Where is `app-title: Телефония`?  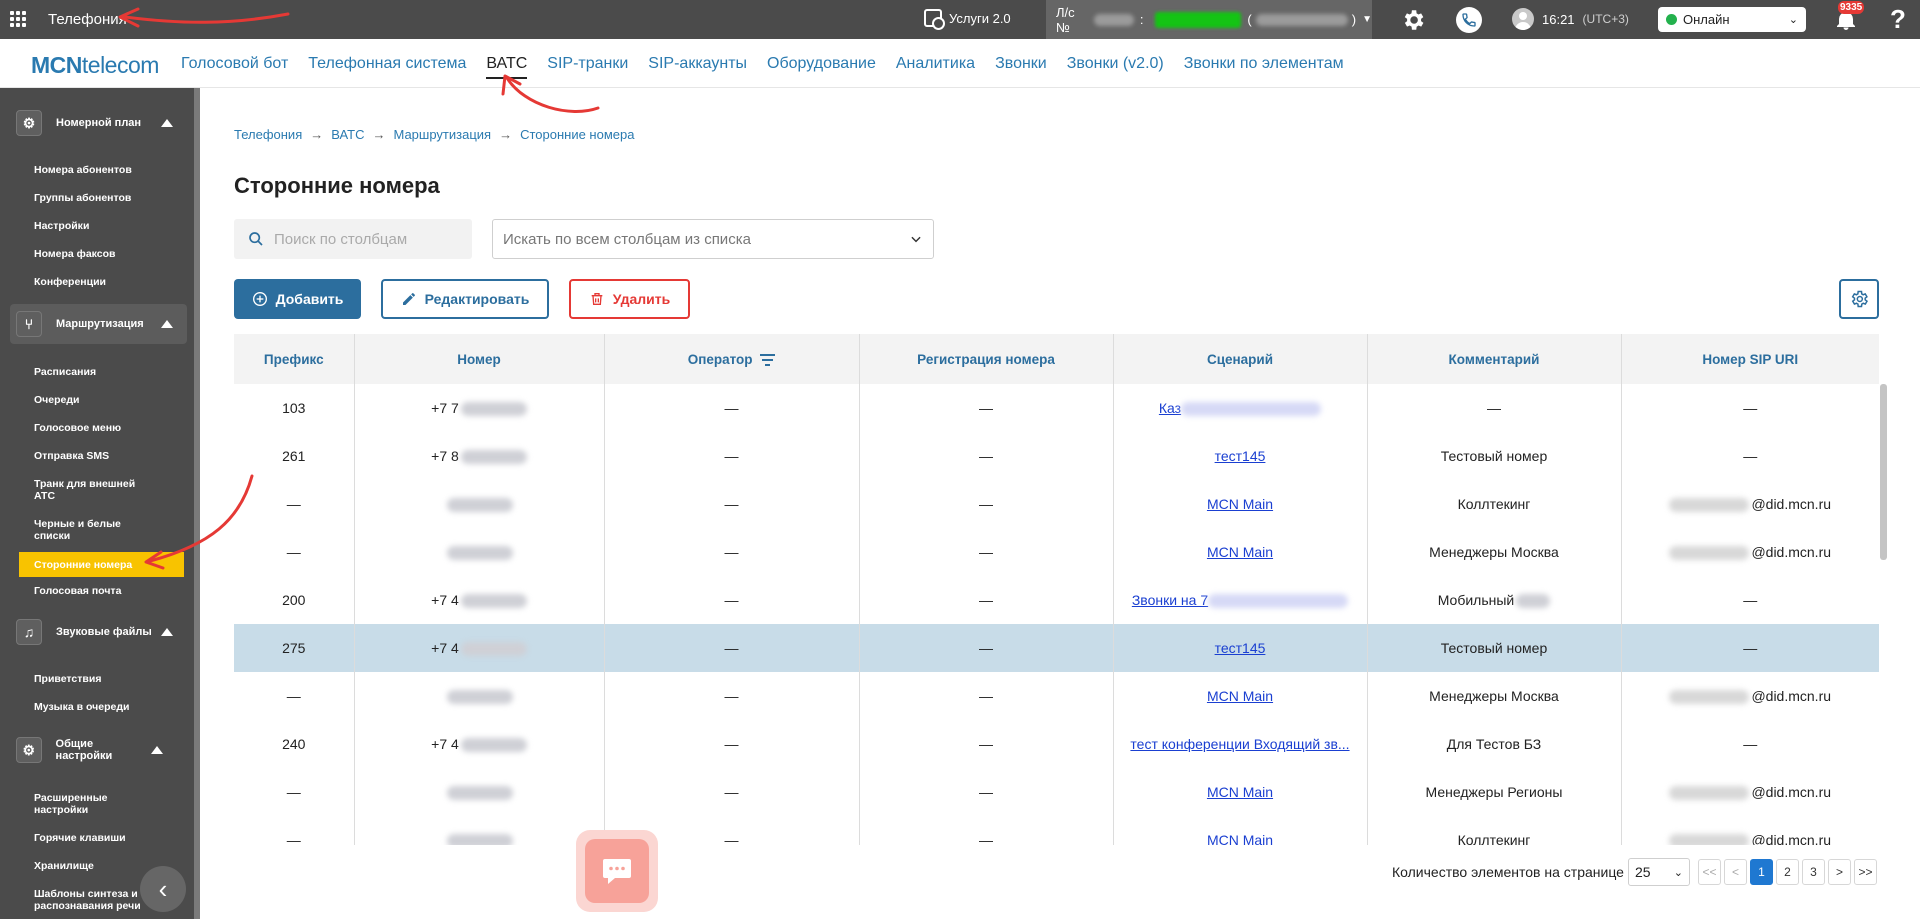 app-title: Телефония is located at coordinates (87, 19).